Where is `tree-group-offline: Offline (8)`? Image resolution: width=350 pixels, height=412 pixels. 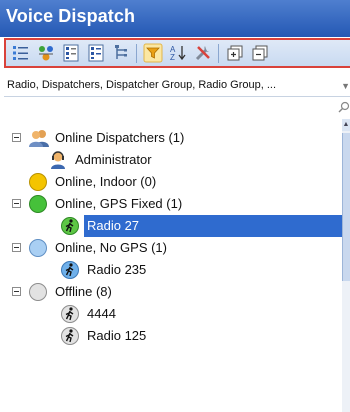 tree-group-offline: Offline (8) is located at coordinates (173, 292).